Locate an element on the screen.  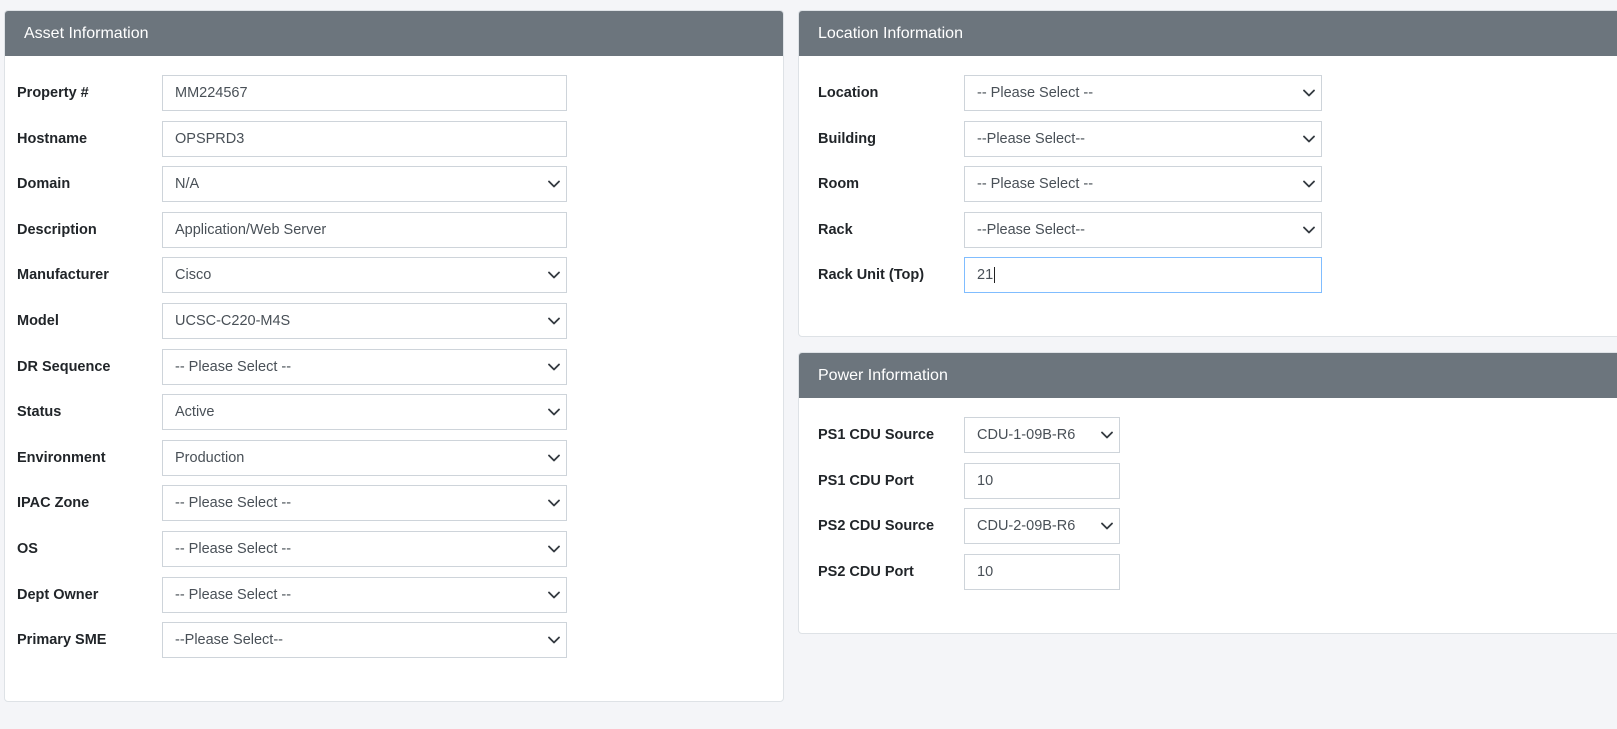
model-label: Model is located at coordinates (38, 321).